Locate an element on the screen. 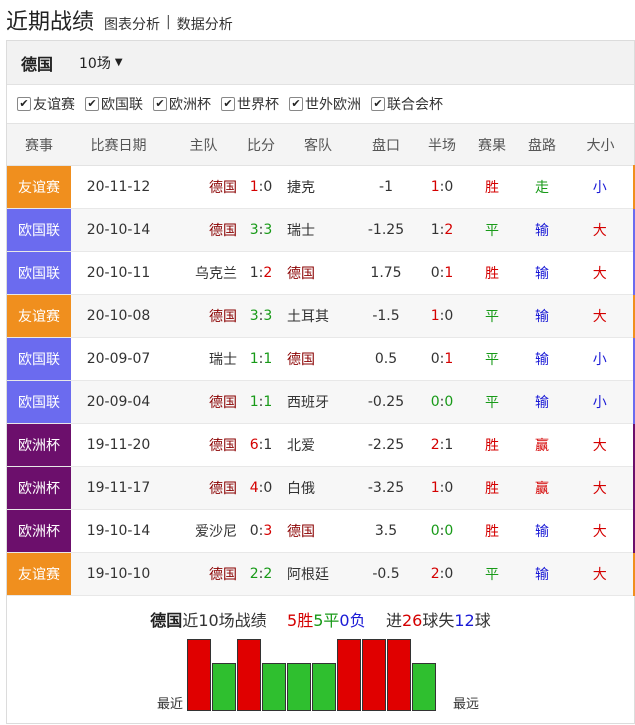  summary-line: 德国近10场战绩 5胜5平0负 进26球失12球 is located at coordinates (320, 619).